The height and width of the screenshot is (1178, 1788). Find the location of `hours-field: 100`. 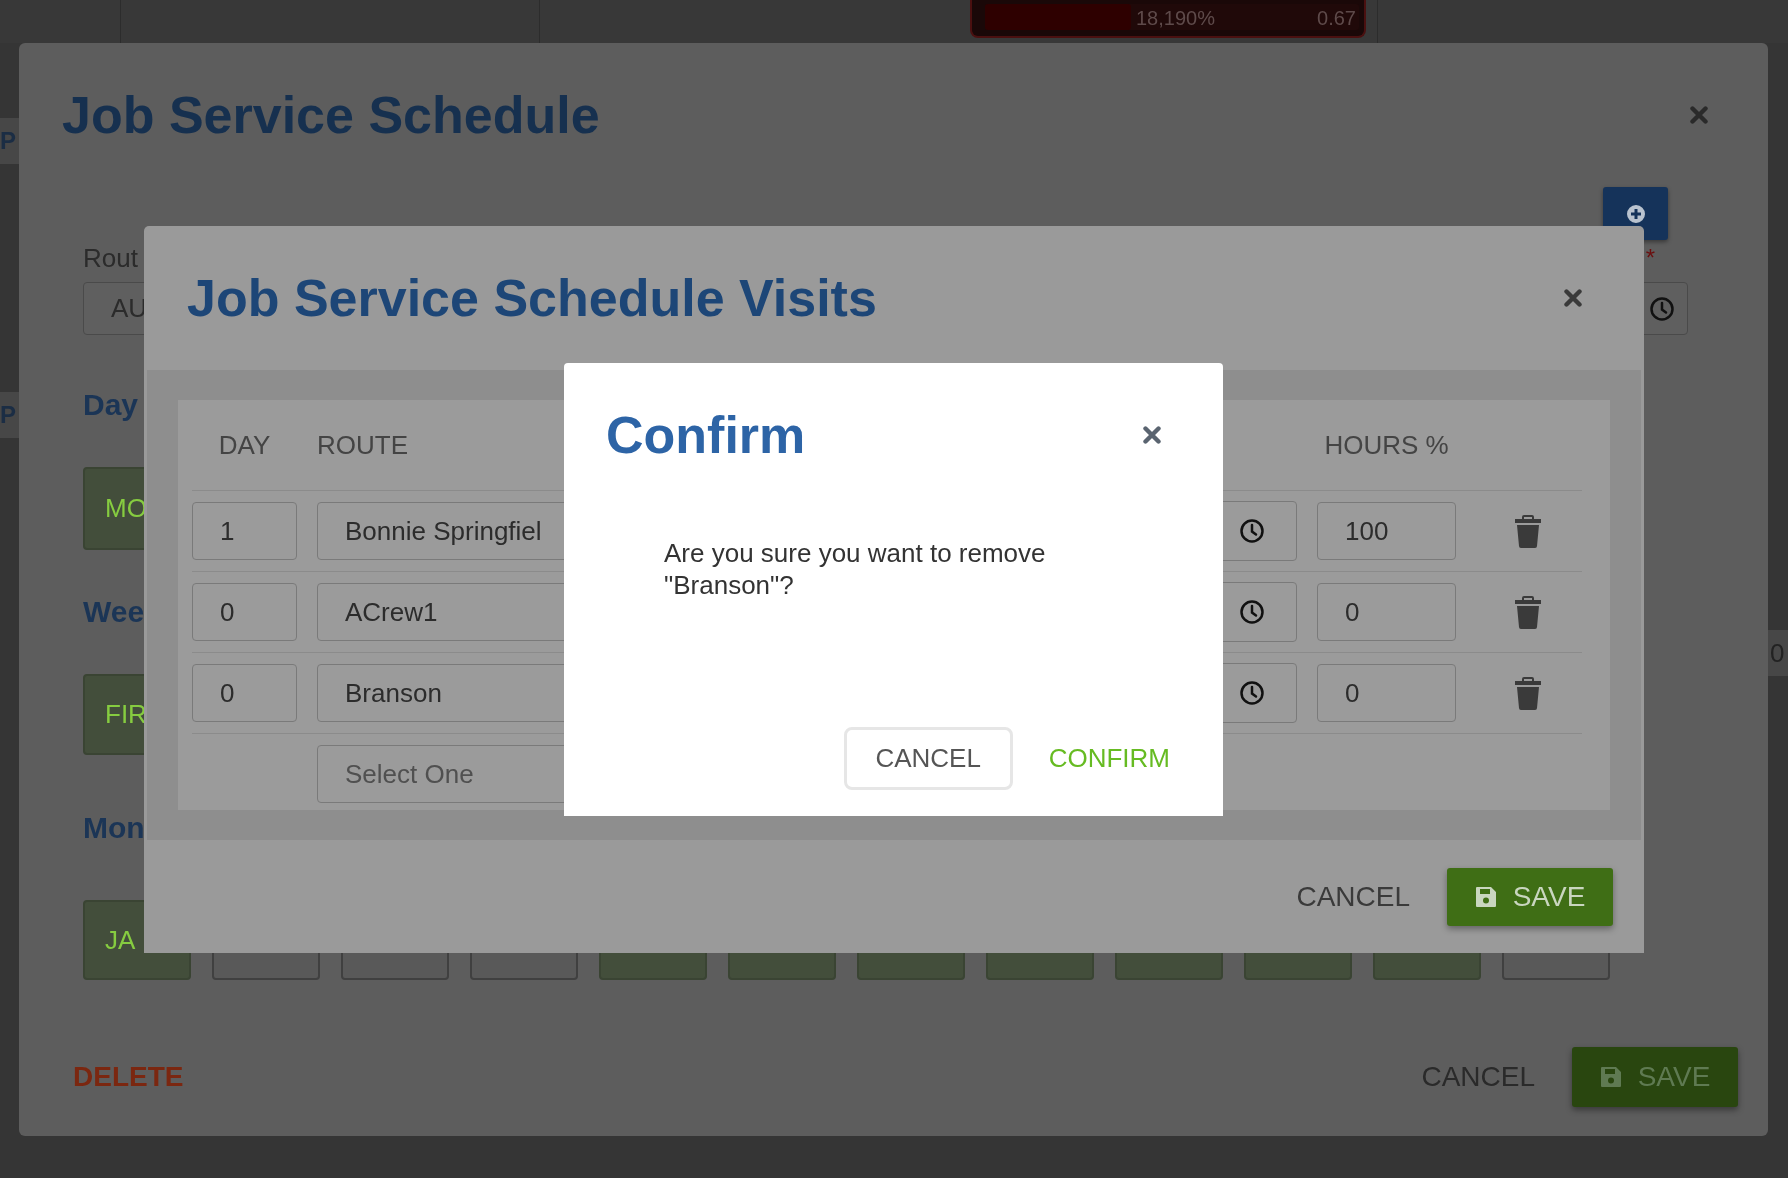

hours-field: 100 is located at coordinates (1386, 531).